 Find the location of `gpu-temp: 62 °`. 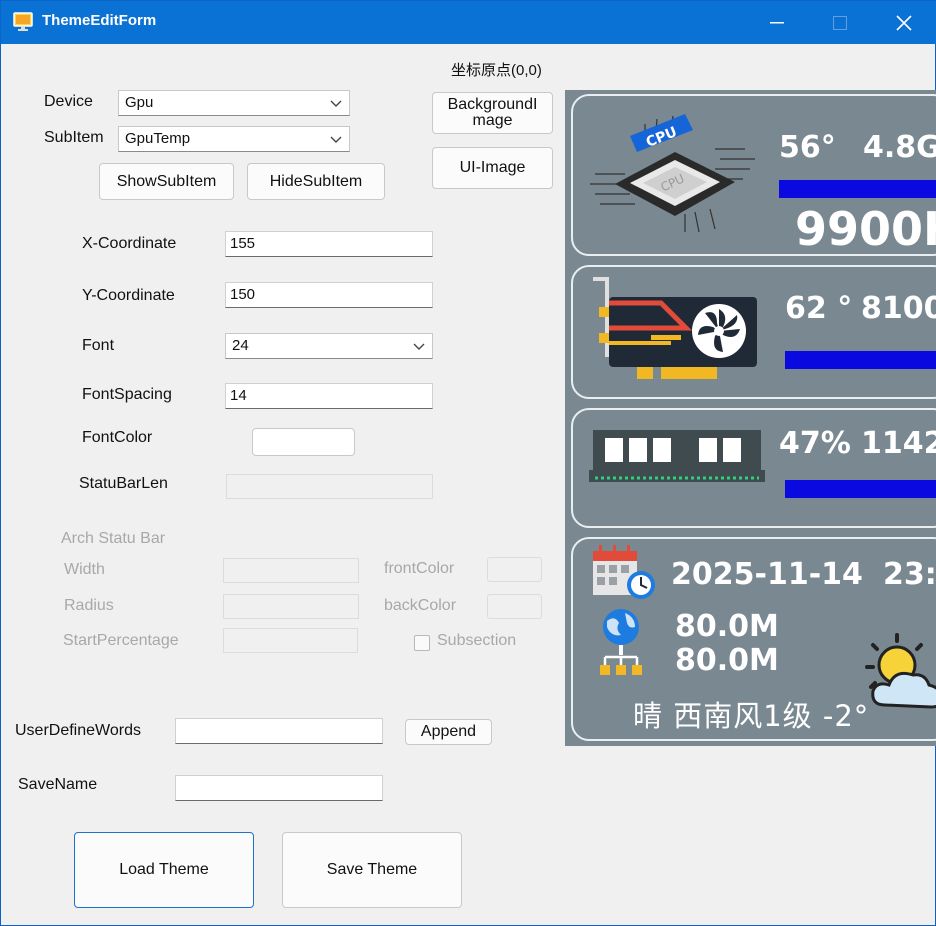

gpu-temp: 62 ° is located at coordinates (819, 308).